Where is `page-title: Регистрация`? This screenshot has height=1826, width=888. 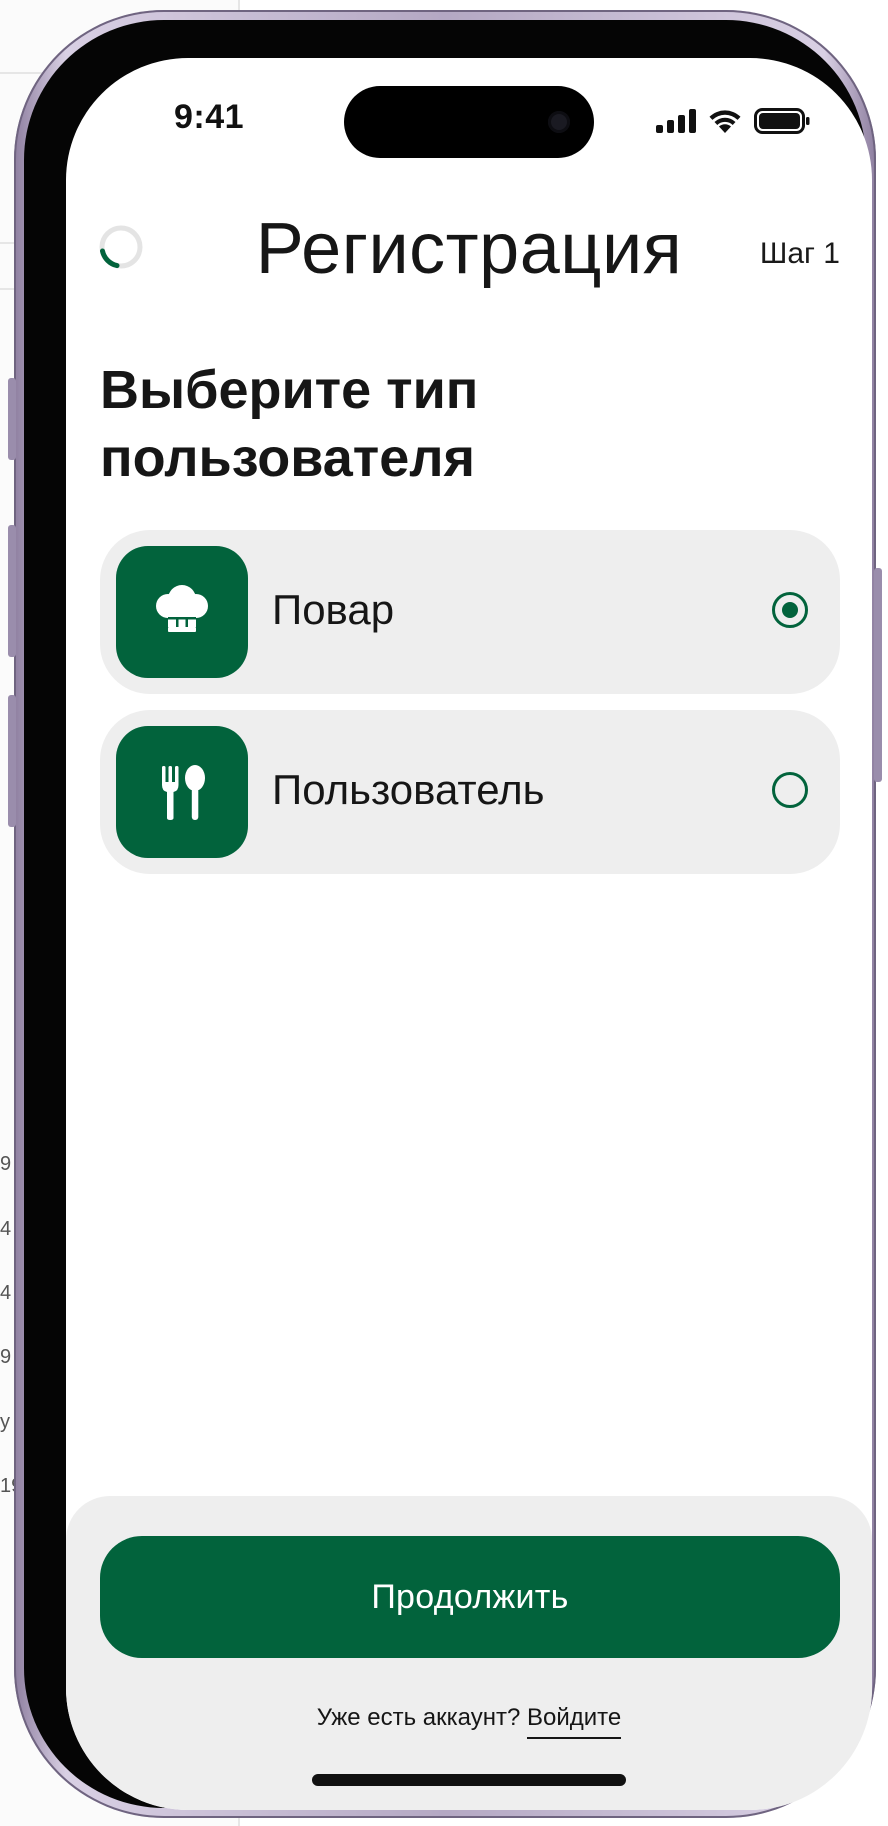
page-title: Регистрация is located at coordinates (469, 249).